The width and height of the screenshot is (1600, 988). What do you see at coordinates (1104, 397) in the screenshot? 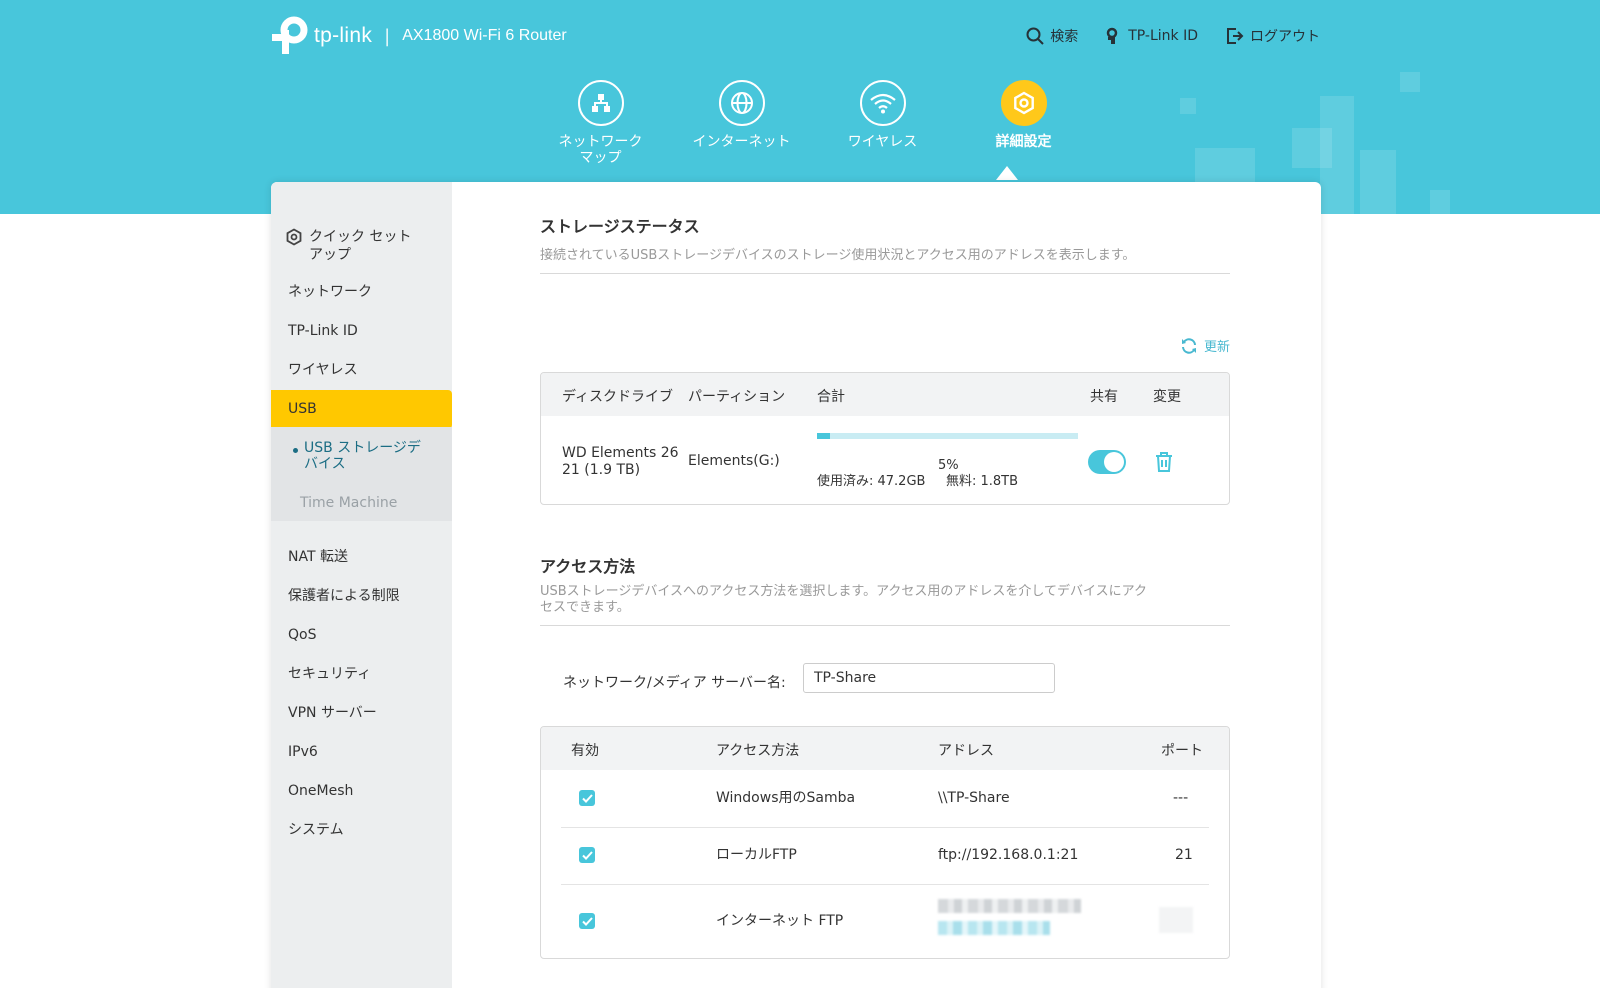
I see `column-header-share: 共有` at bounding box center [1104, 397].